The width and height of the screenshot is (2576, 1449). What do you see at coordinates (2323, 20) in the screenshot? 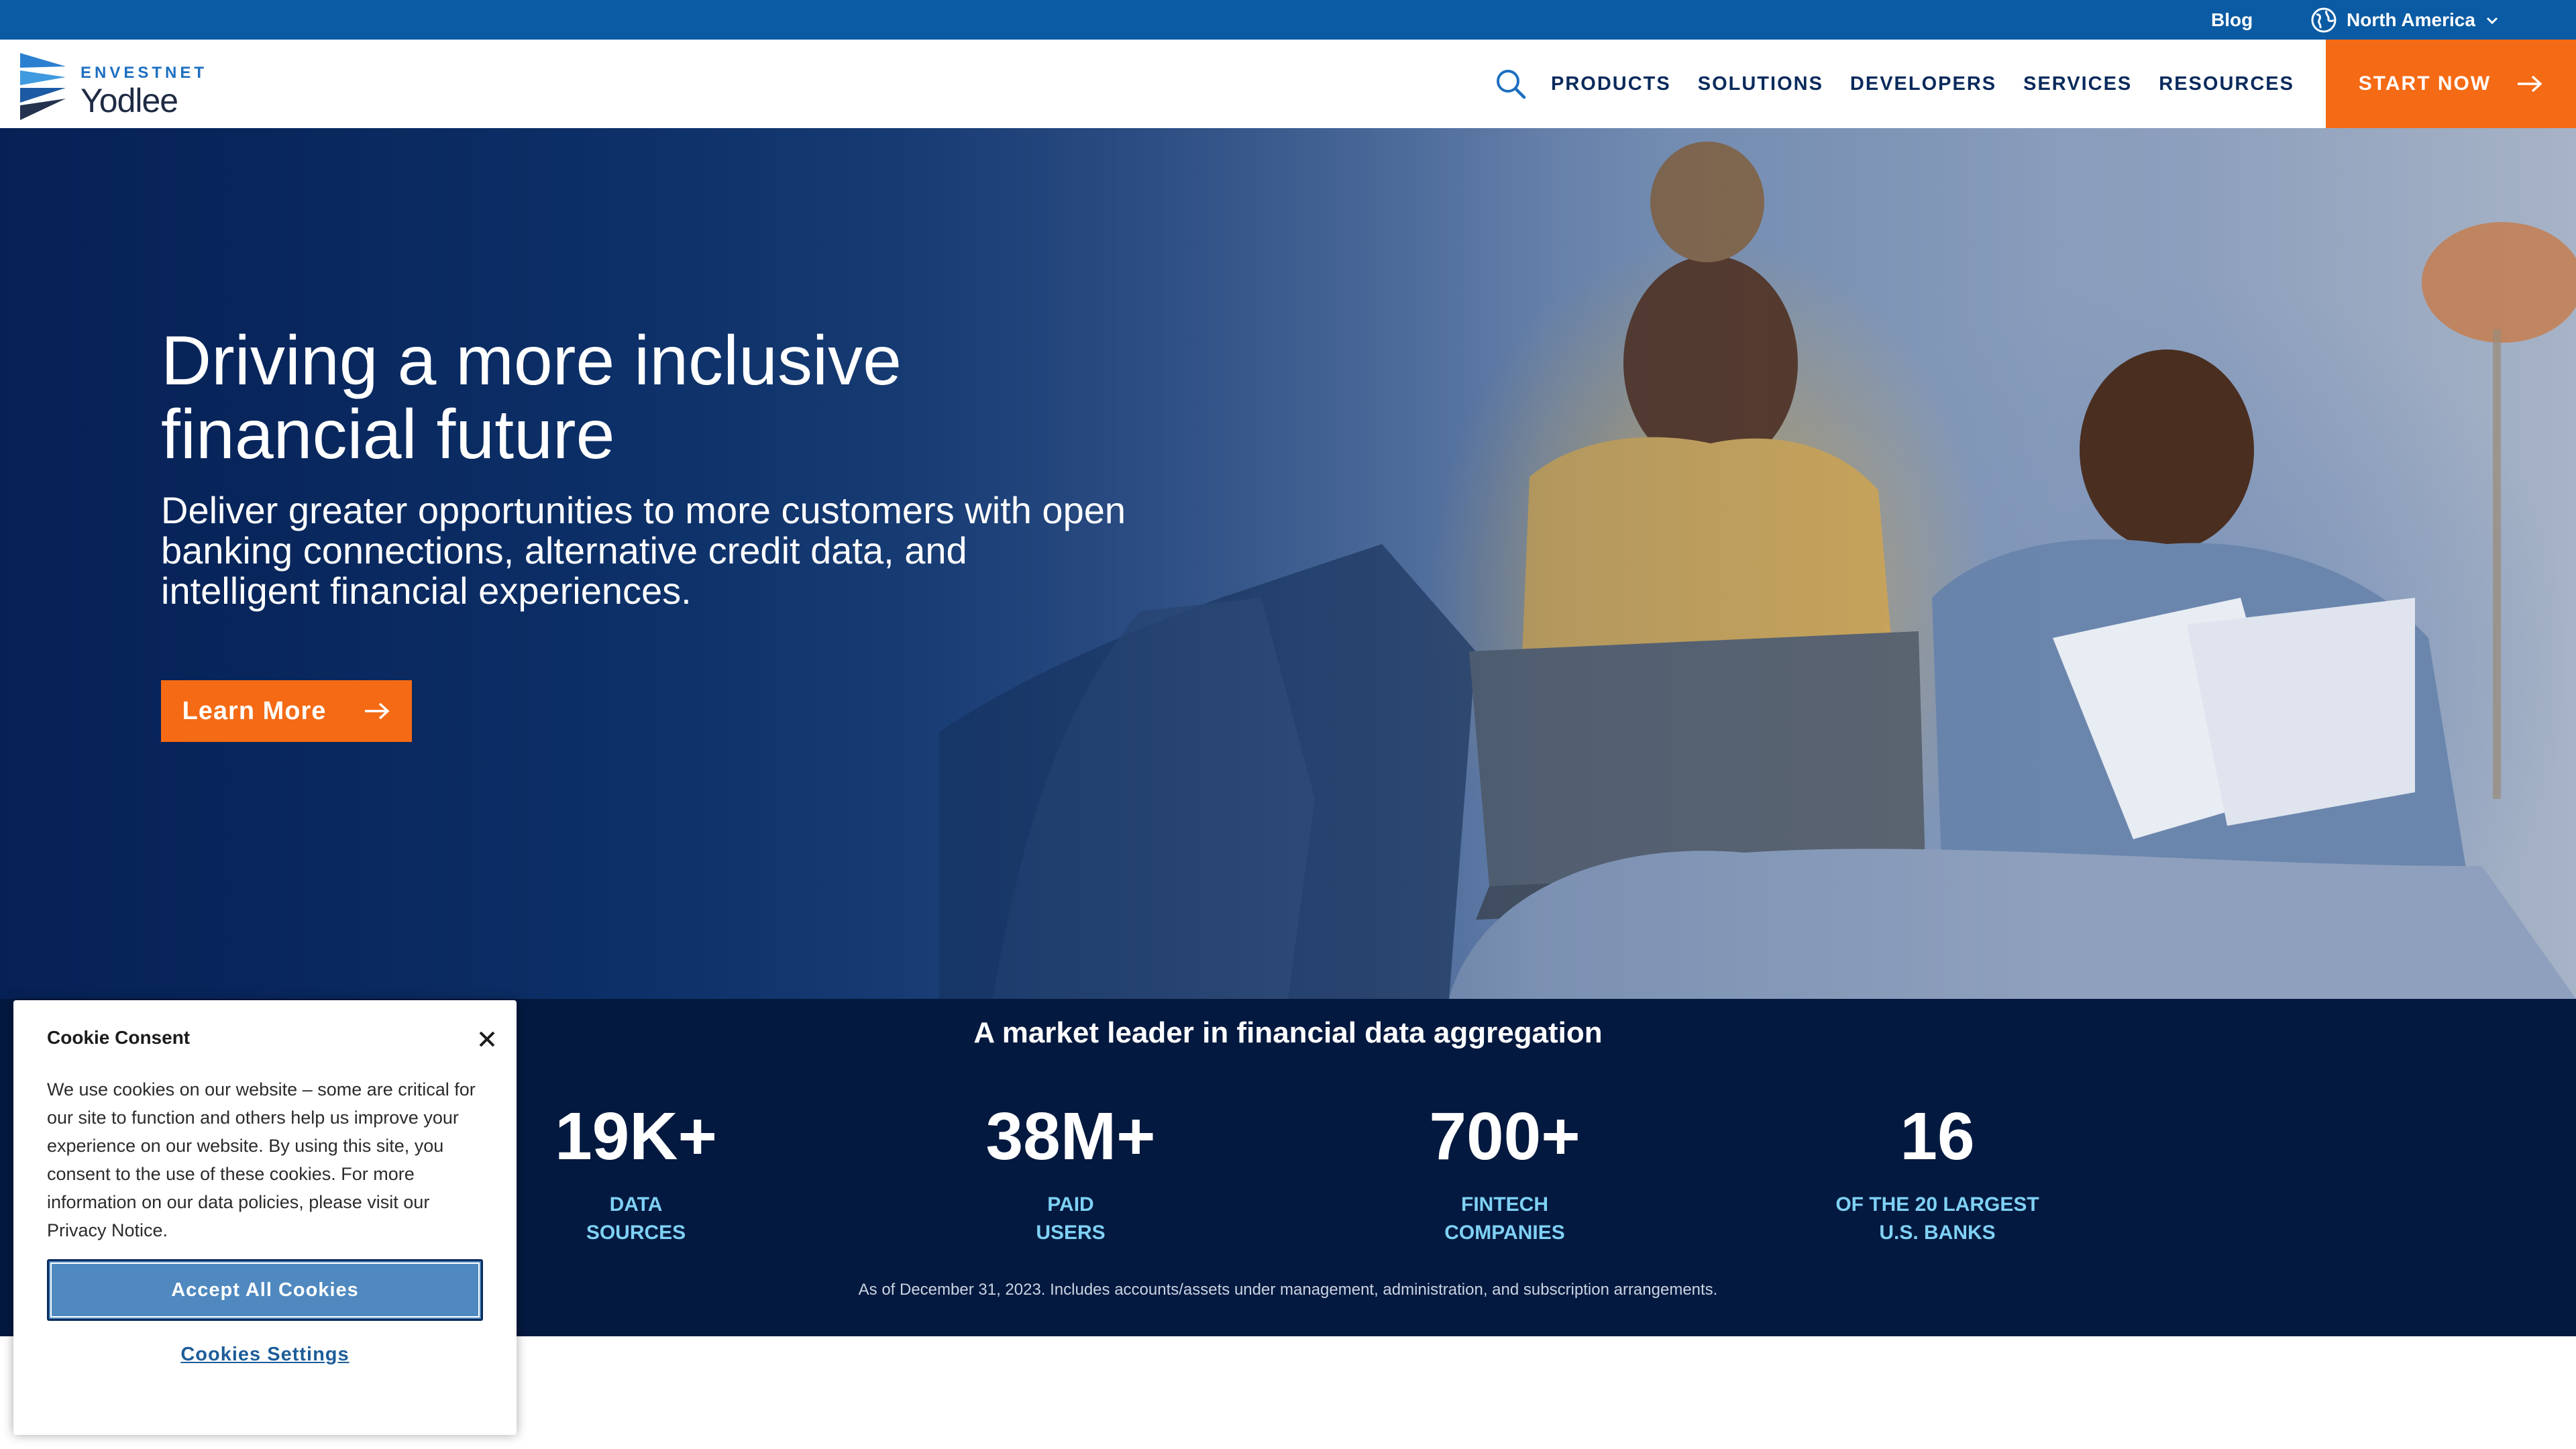
I see `globe-icon` at bounding box center [2323, 20].